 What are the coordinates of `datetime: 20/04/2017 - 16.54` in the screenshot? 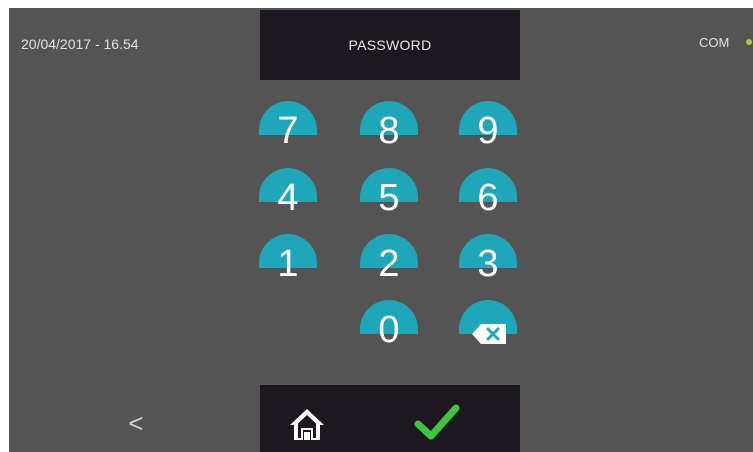 It's located at (80, 44).